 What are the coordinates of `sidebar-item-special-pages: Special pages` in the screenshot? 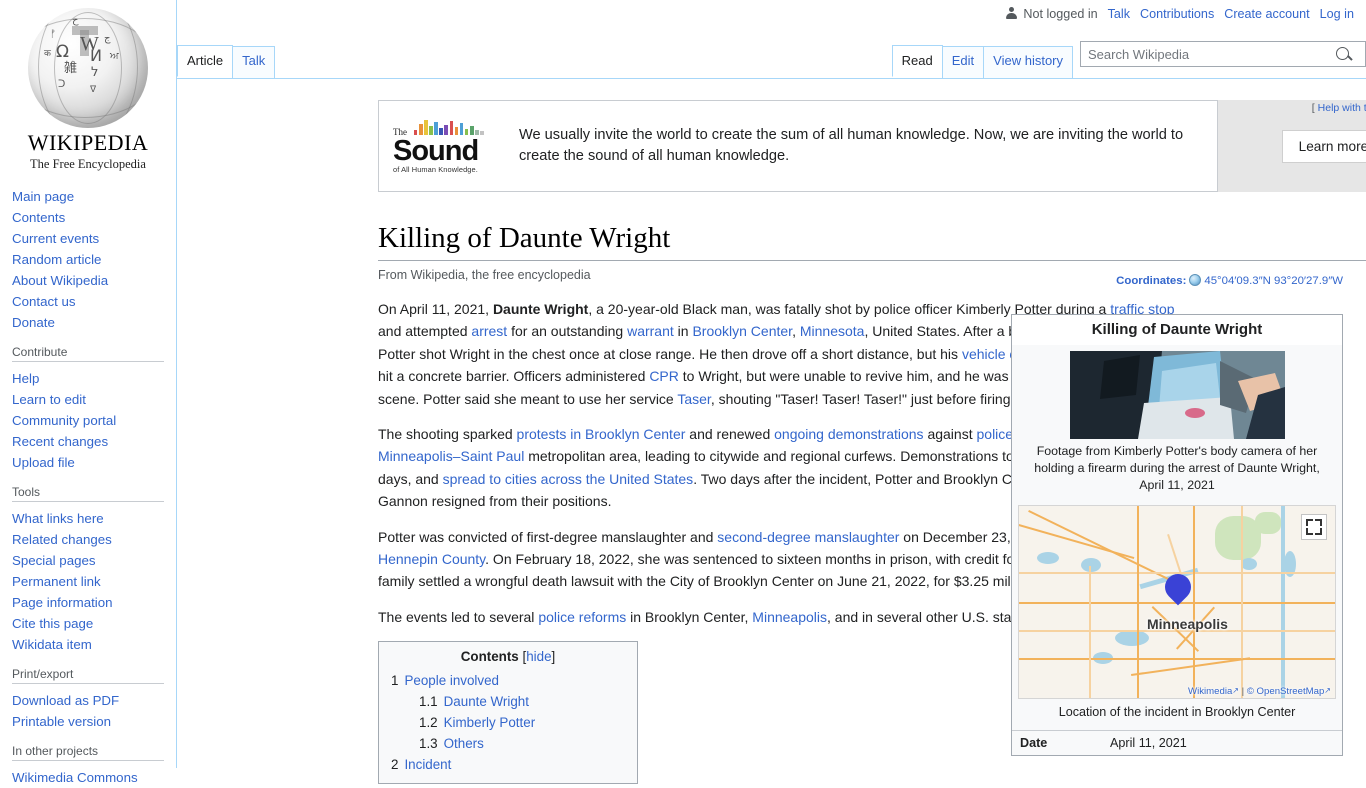 It's located at (54, 560).